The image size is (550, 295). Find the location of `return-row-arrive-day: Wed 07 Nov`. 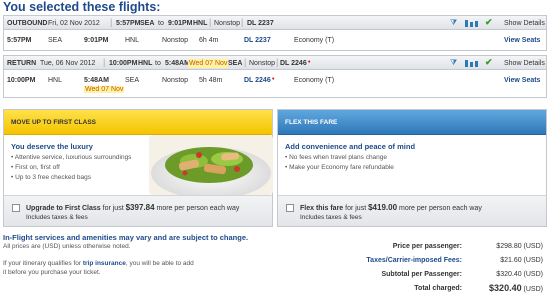

return-row-arrive-day: Wed 07 Nov is located at coordinates (104, 89).